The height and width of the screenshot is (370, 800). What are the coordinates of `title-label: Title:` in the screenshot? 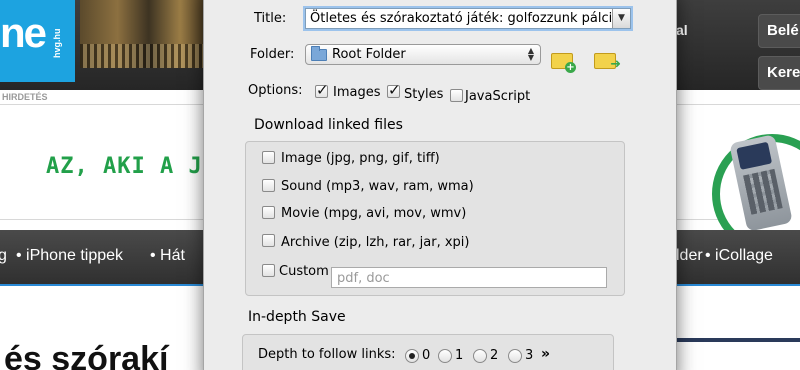 It's located at (270, 18).